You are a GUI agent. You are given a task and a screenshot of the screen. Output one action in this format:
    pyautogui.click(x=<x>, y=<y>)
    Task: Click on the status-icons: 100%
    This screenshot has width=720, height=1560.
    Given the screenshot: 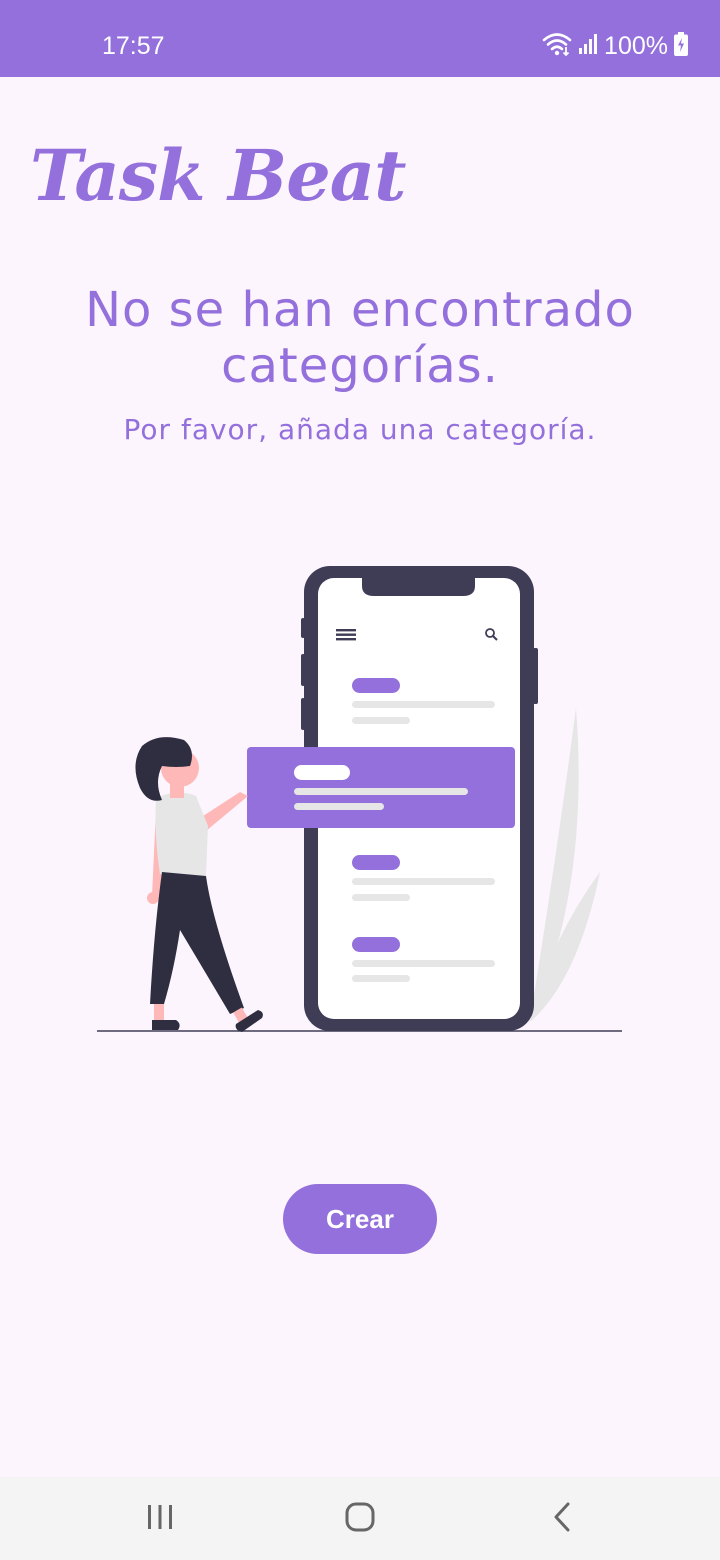 What is the action you would take?
    pyautogui.click(x=615, y=46)
    